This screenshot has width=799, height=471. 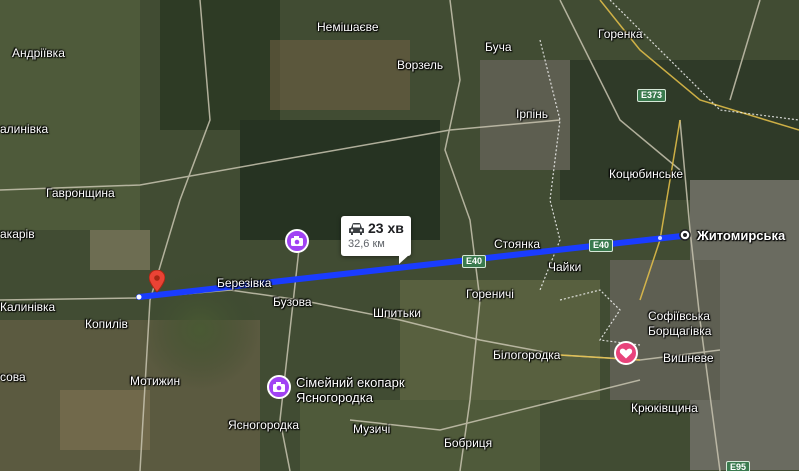 What do you see at coordinates (490, 294) in the screenshot?
I see `place-label: Гореничі` at bounding box center [490, 294].